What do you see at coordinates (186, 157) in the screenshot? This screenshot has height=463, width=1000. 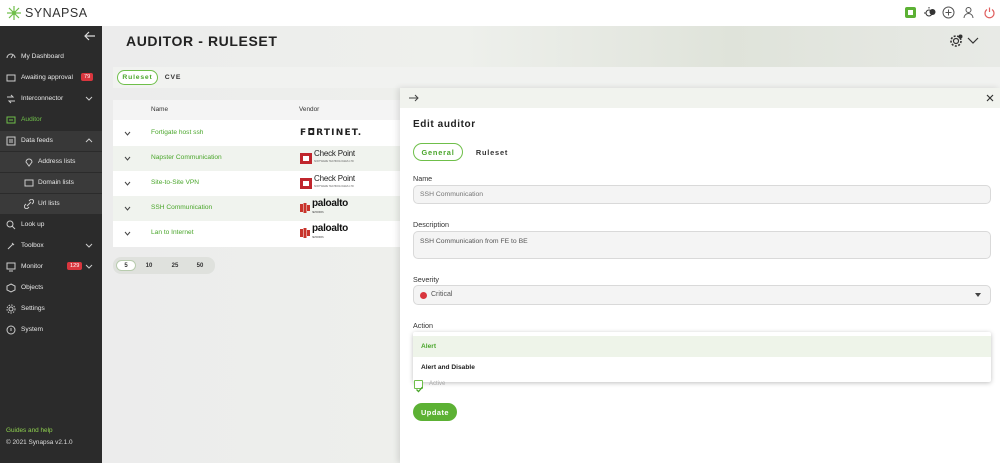 I see `rule-name: Napster Communication` at bounding box center [186, 157].